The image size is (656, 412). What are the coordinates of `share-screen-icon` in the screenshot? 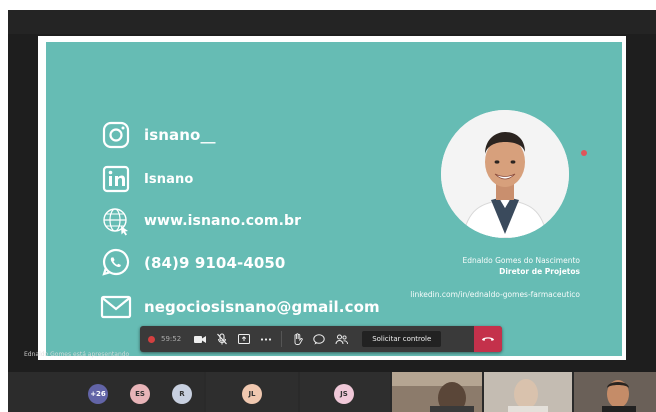 It's located at (244, 339).